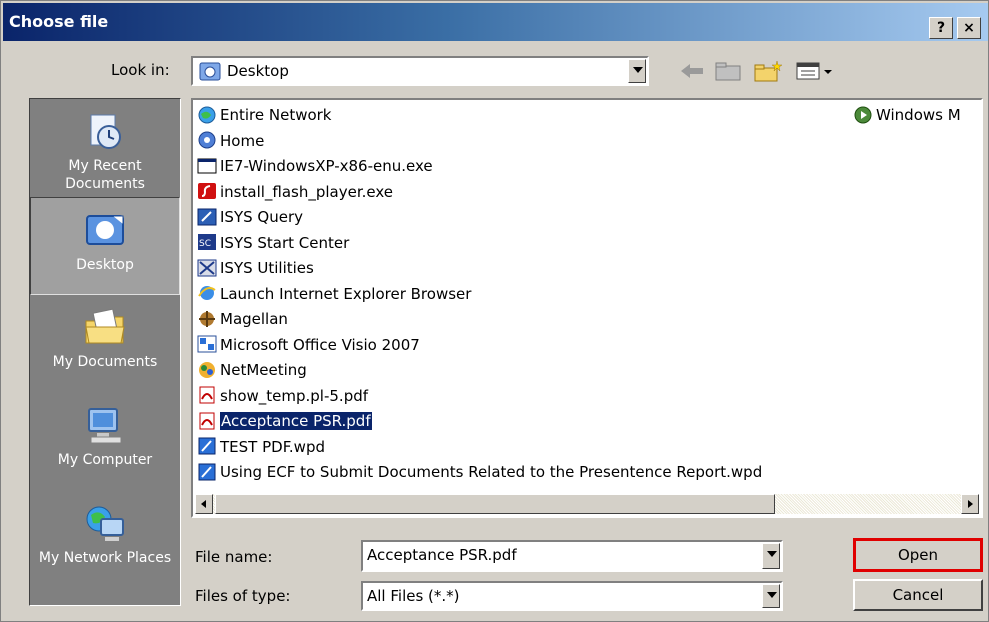  Describe the element at coordinates (420, 71) in the screenshot. I see `look-in-combo: Desktop` at that location.